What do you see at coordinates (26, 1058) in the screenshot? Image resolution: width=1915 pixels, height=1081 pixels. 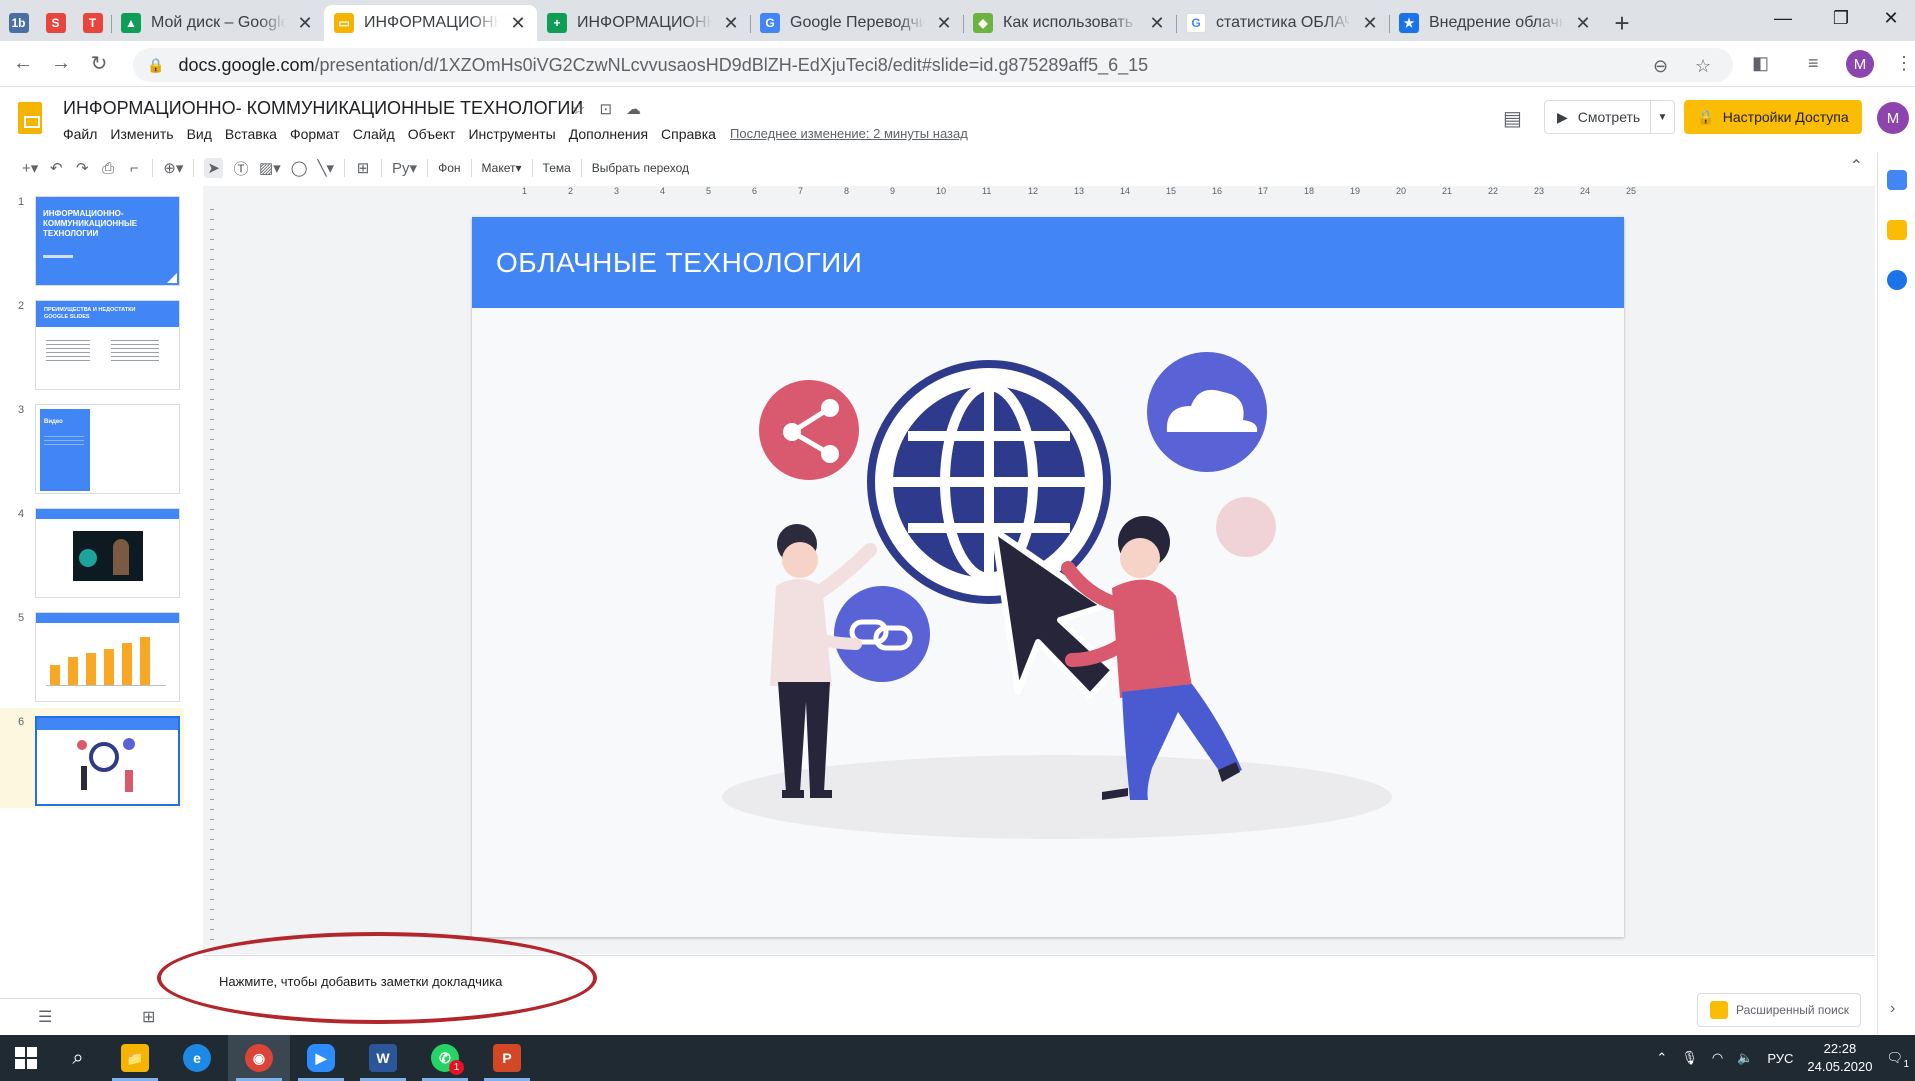 I see `start-button` at bounding box center [26, 1058].